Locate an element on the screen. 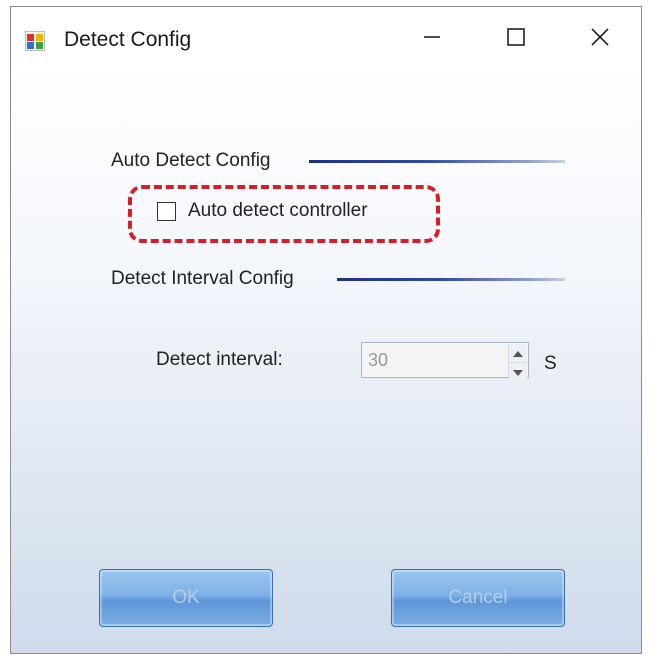 This screenshot has width=654, height=662. auto-detect-section-label: Auto Detect Config is located at coordinates (191, 160).